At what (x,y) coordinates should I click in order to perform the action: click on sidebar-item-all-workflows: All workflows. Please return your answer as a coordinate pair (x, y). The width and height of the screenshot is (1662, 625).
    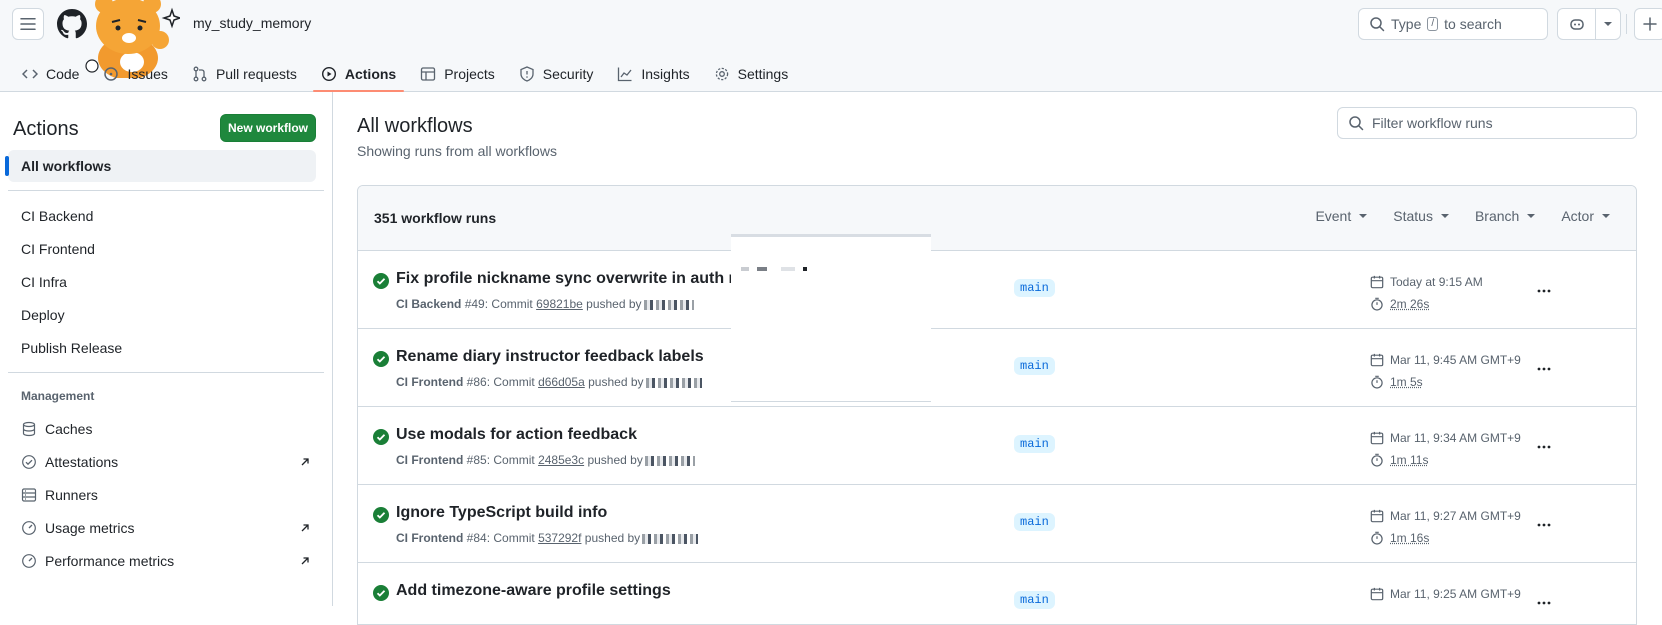
    Looking at the image, I should click on (162, 166).